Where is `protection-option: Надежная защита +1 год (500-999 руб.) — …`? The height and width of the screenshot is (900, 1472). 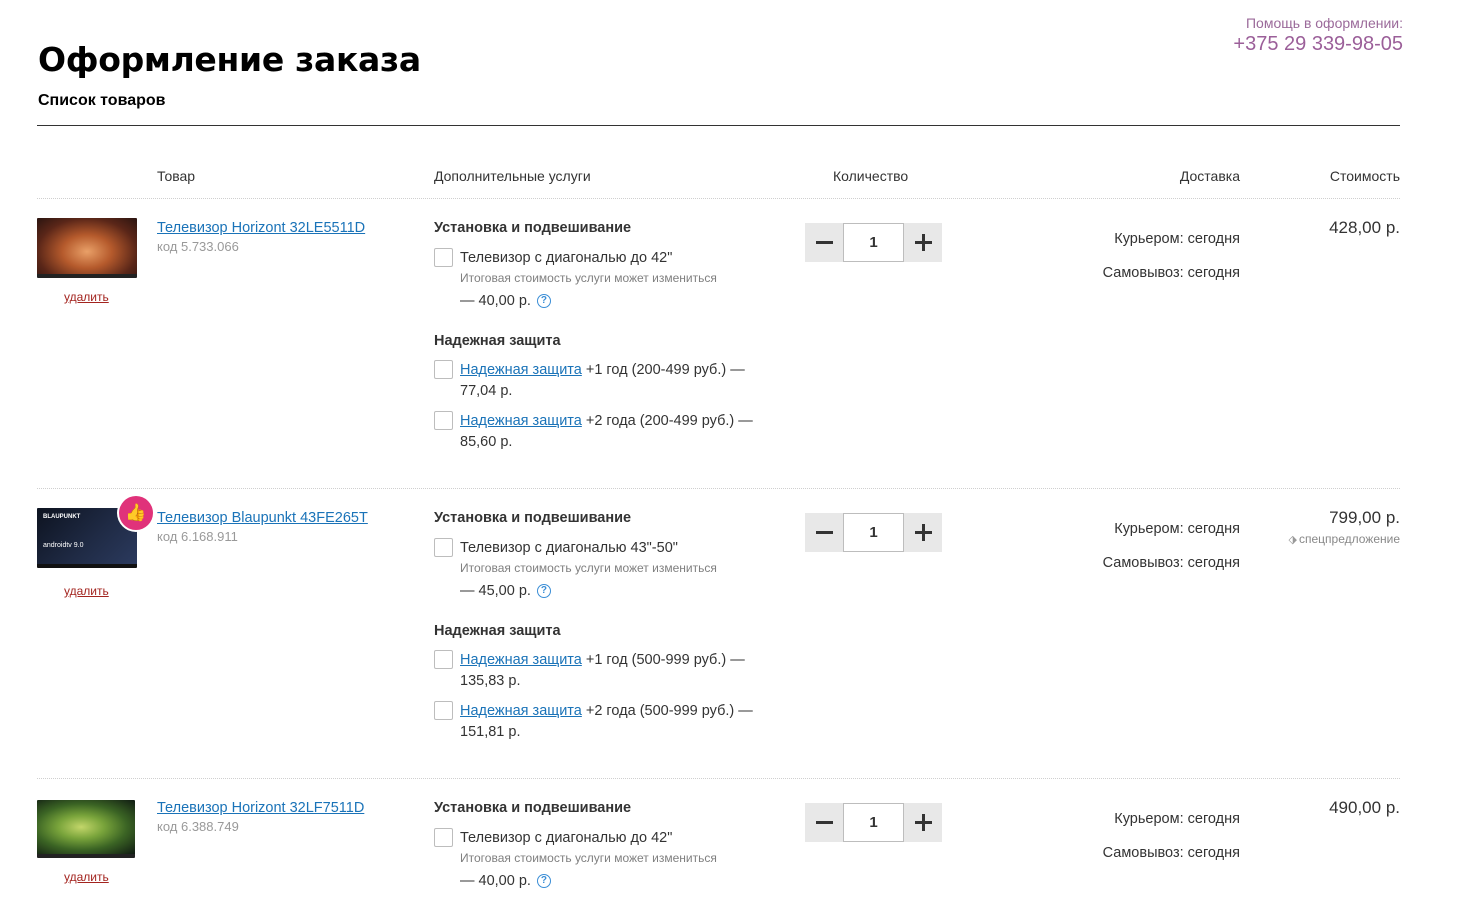 protection-option: Надежная защита +1 год (500-999 руб.) — … is located at coordinates (604, 671).